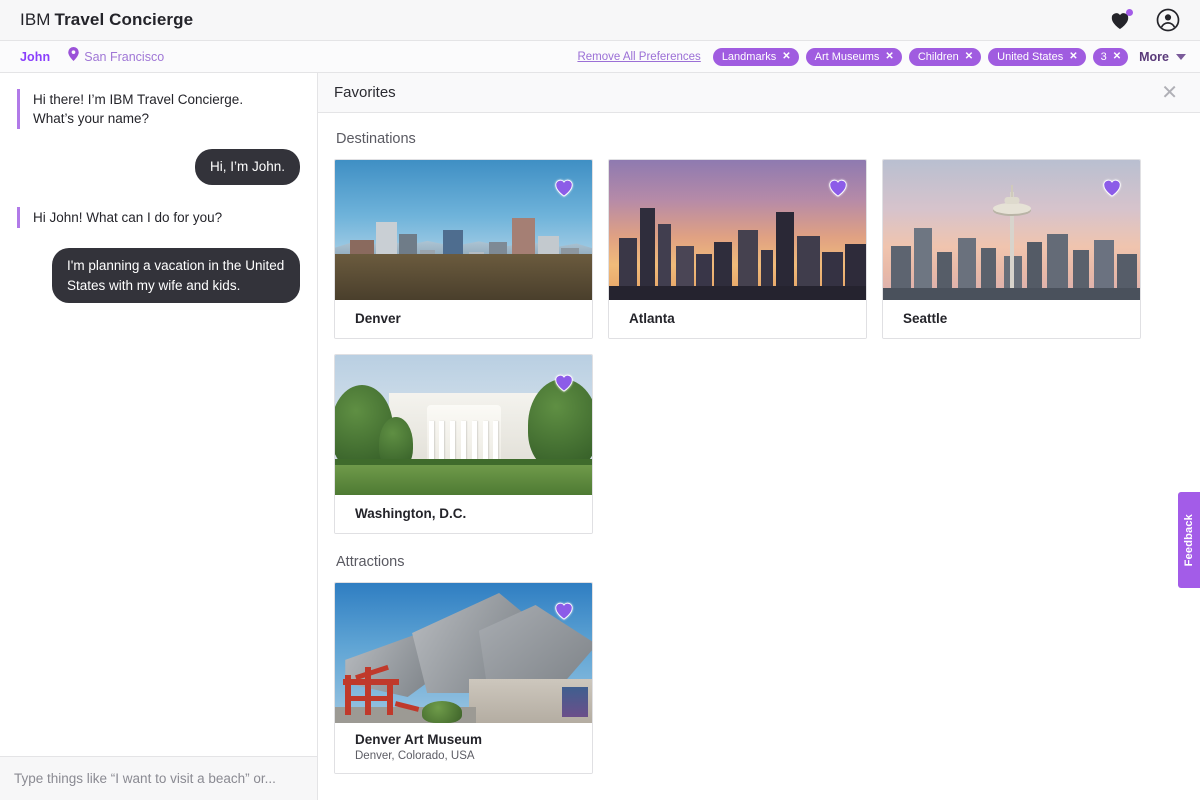 The width and height of the screenshot is (1200, 800). I want to click on app-title: IBM Travel Concierge, so click(106, 20).